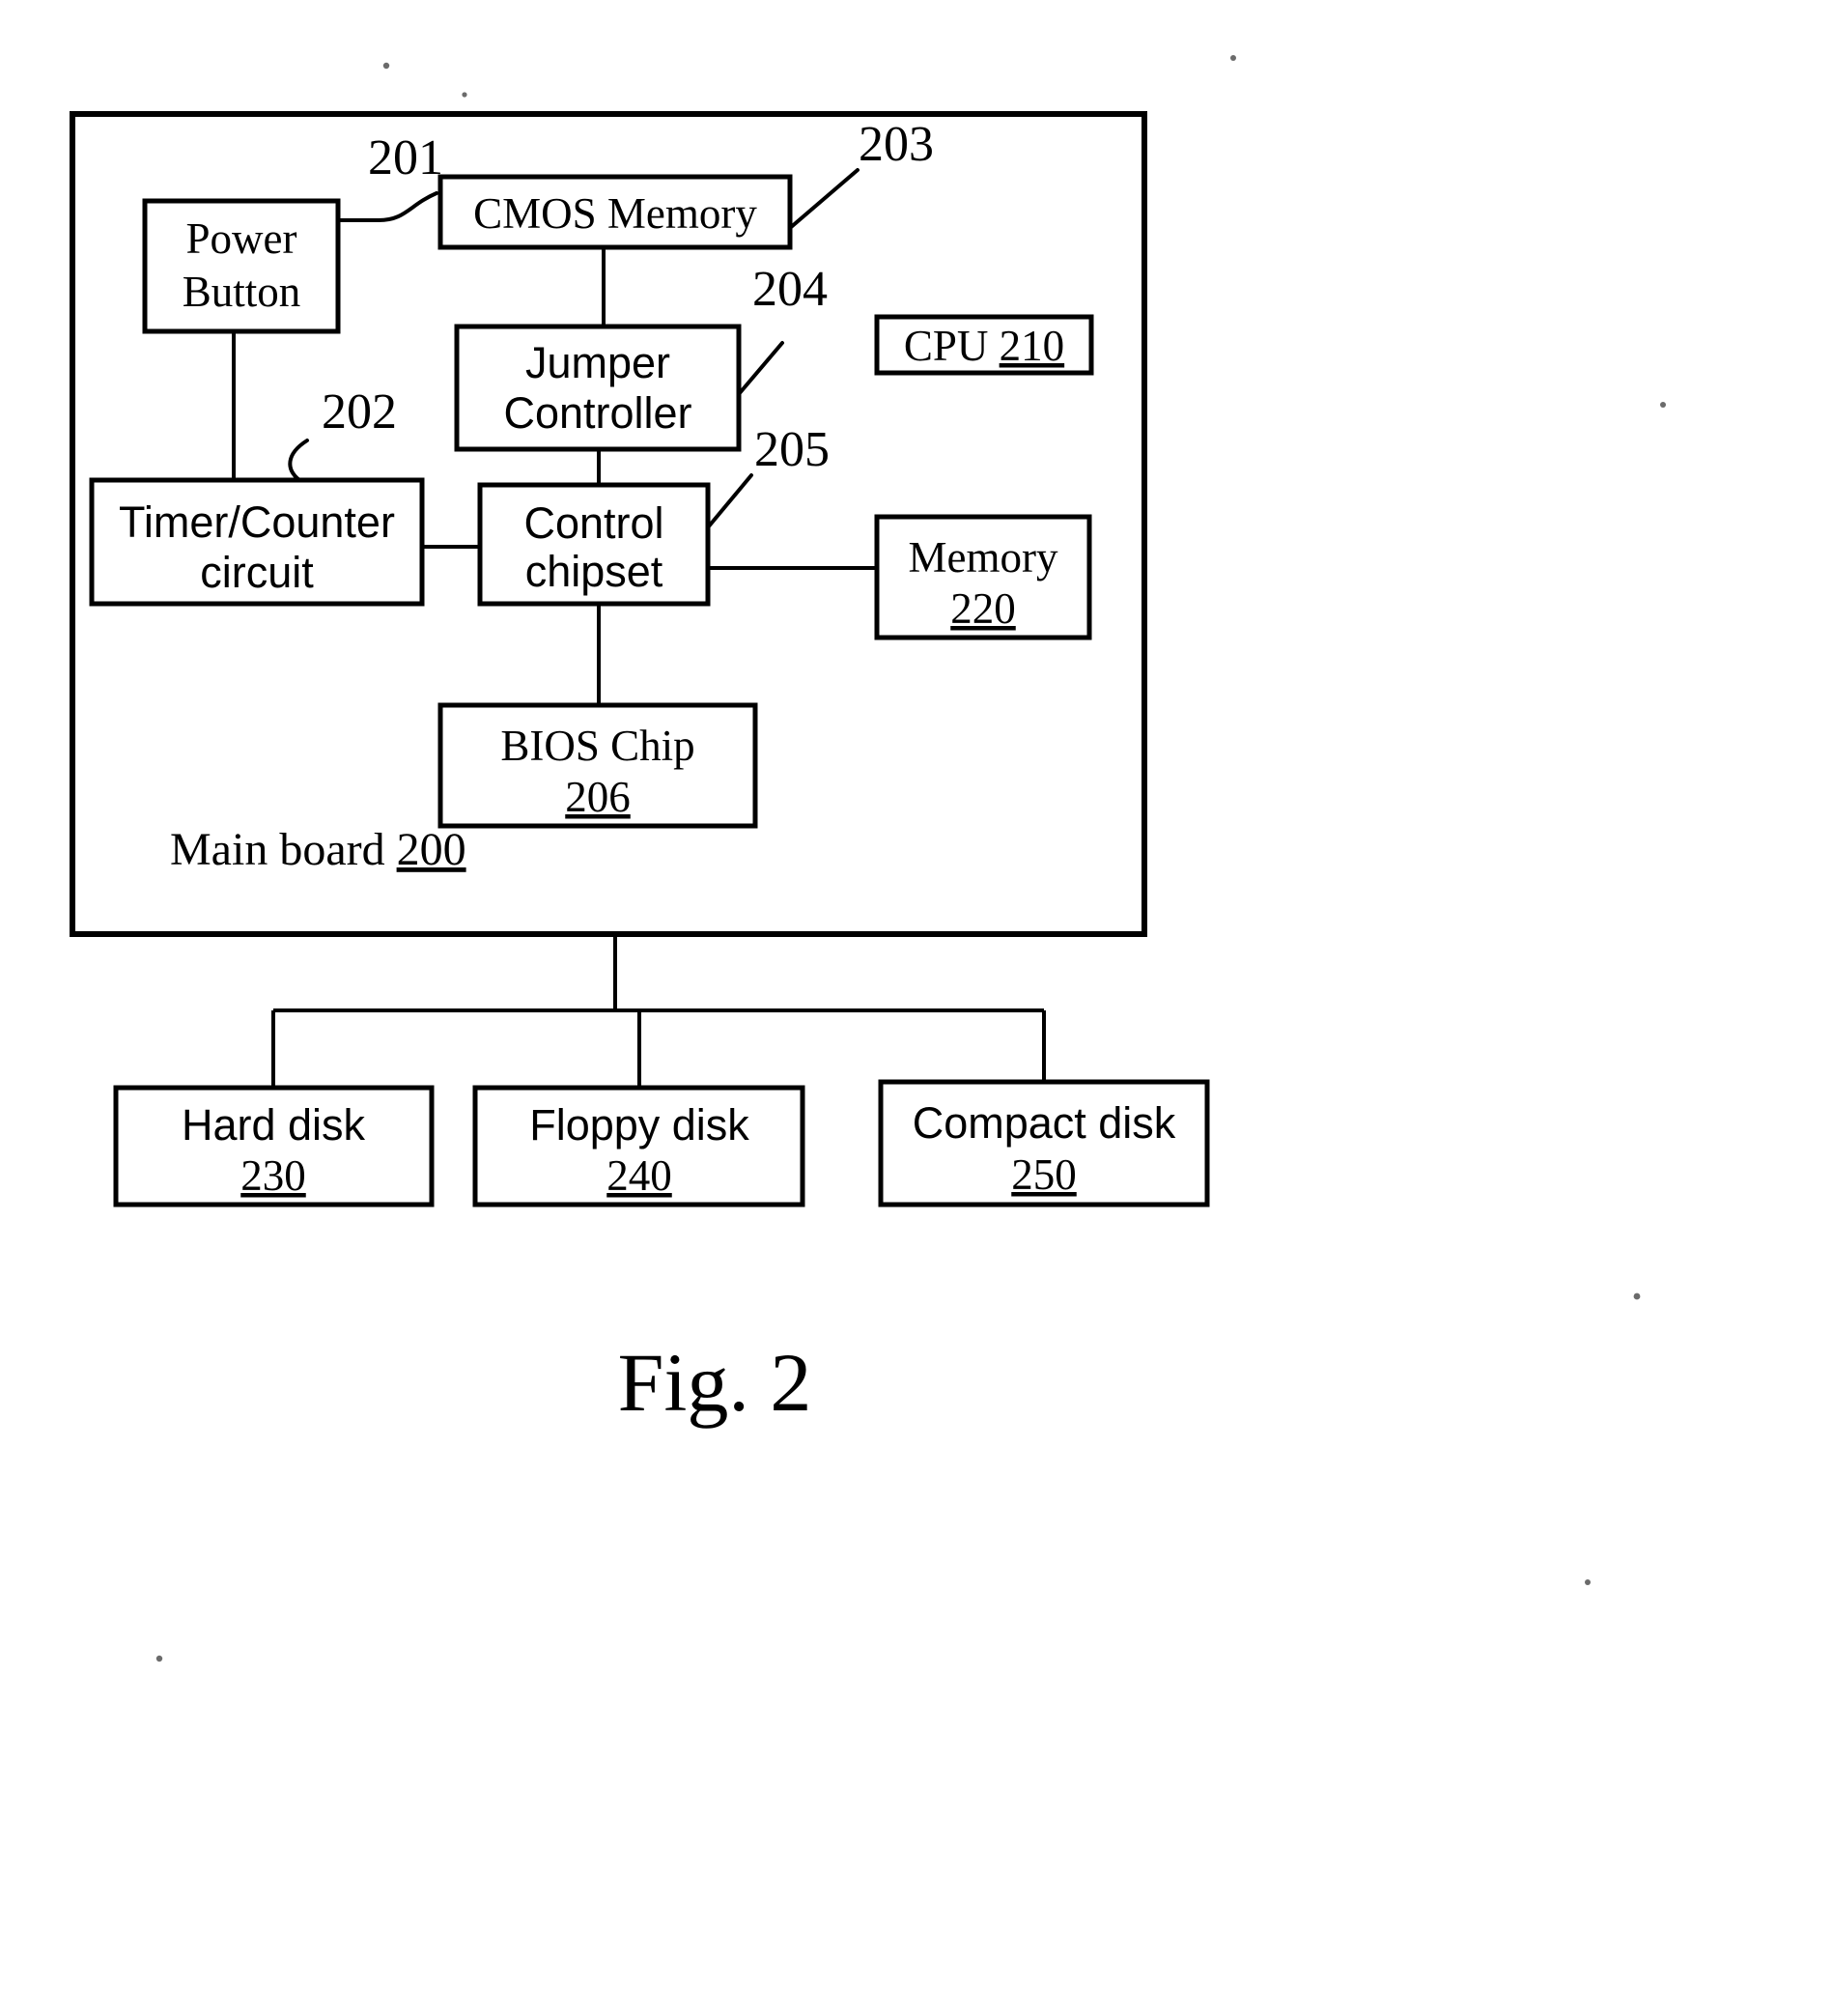 The height and width of the screenshot is (2016, 1832). I want to click on hard-disk-ref-number: 230, so click(273, 1175).